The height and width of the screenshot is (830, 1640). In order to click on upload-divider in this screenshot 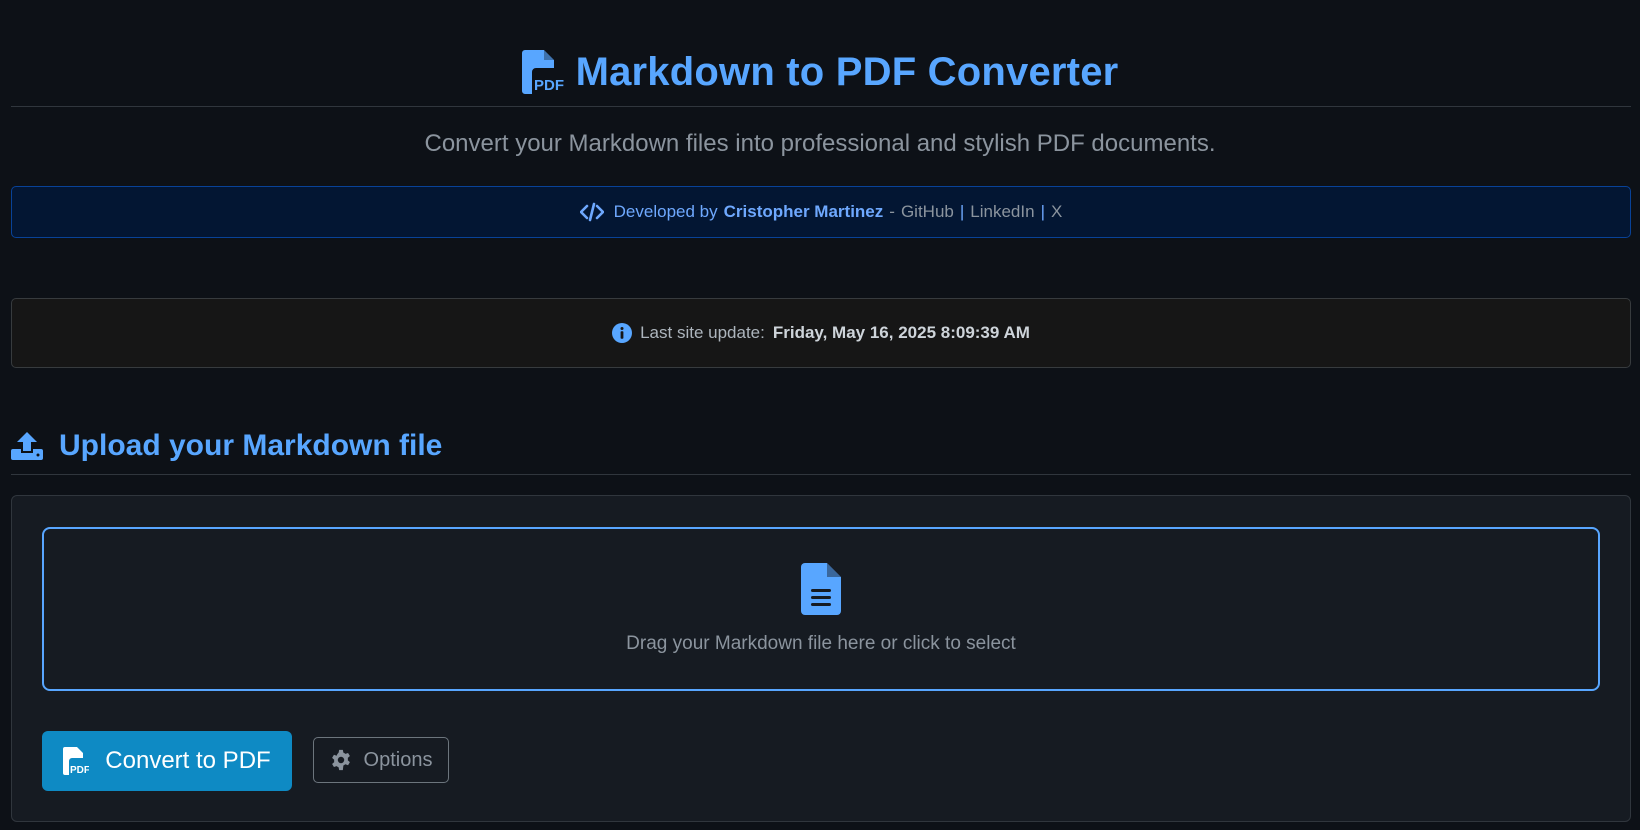, I will do `click(821, 474)`.